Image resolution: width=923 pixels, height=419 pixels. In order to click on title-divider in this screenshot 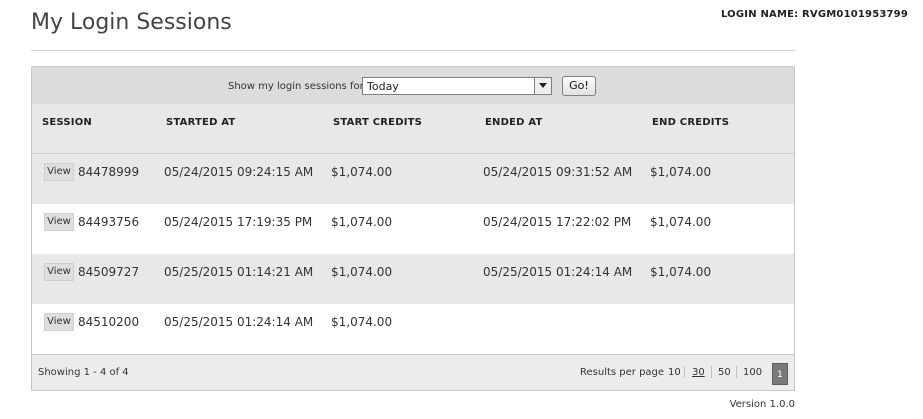, I will do `click(413, 50)`.